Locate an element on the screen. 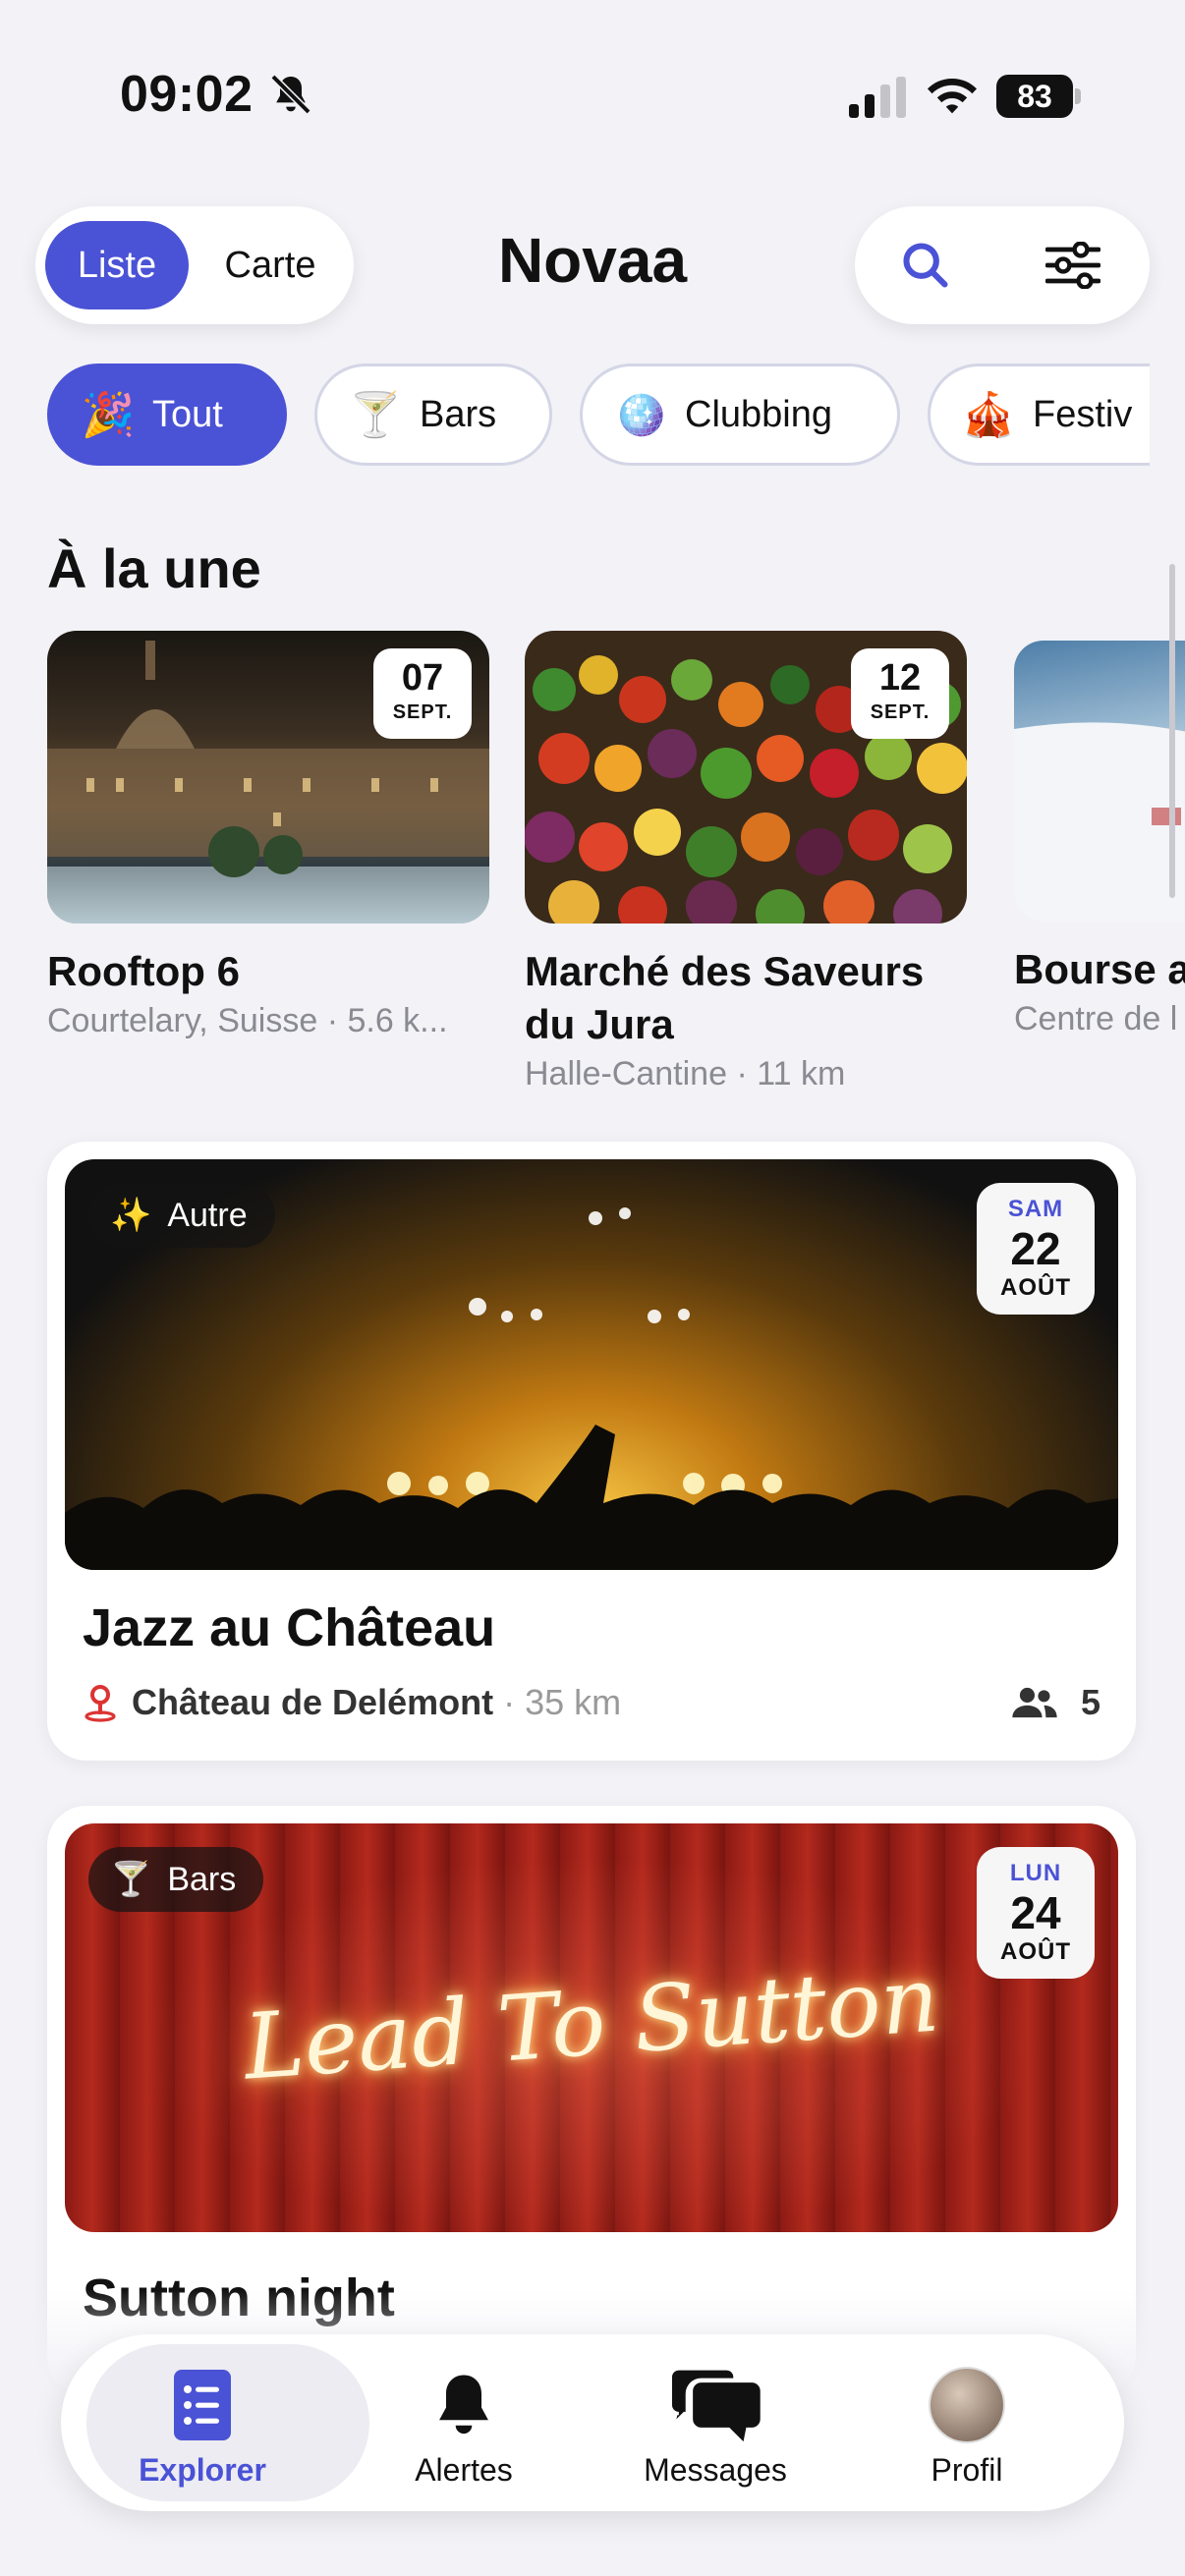 The height and width of the screenshot is (2576, 1185). category-chip-label: Bars is located at coordinates (459, 414).